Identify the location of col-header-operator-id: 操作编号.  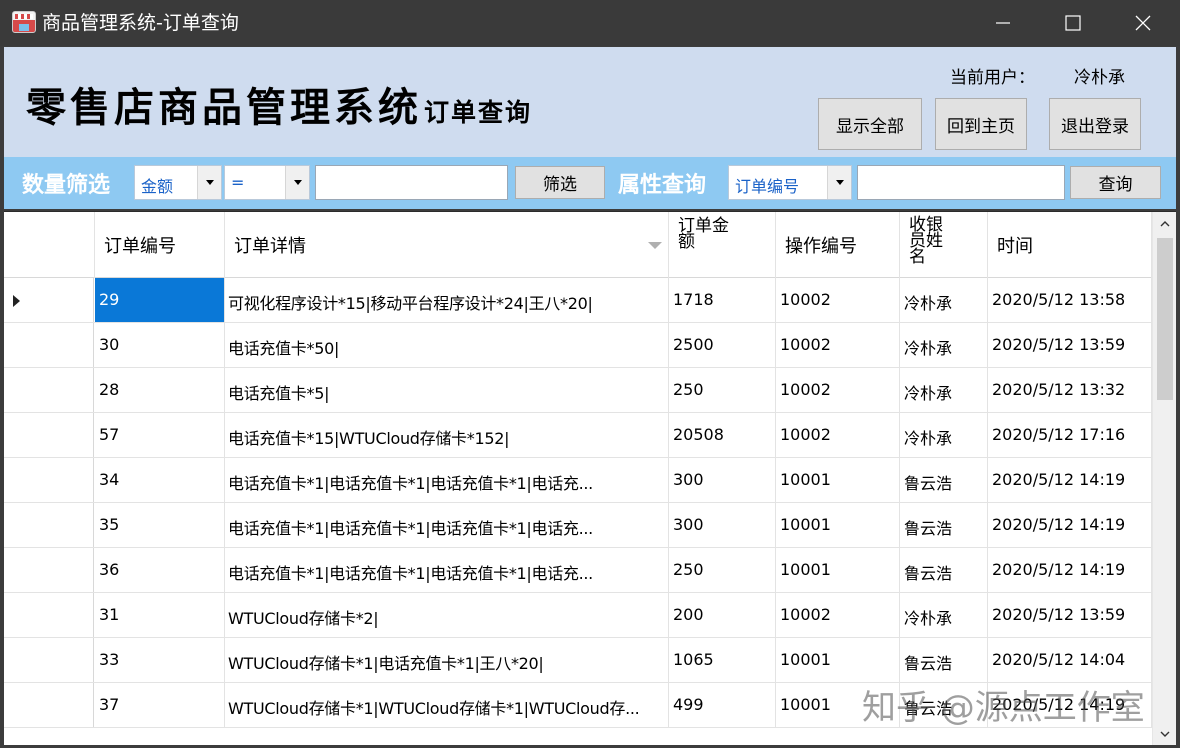
(838, 245).